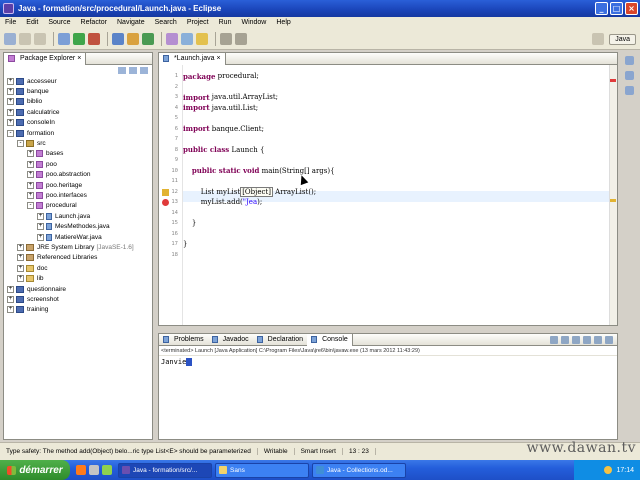  I want to click on tree-item: + banque, so click(79, 91).